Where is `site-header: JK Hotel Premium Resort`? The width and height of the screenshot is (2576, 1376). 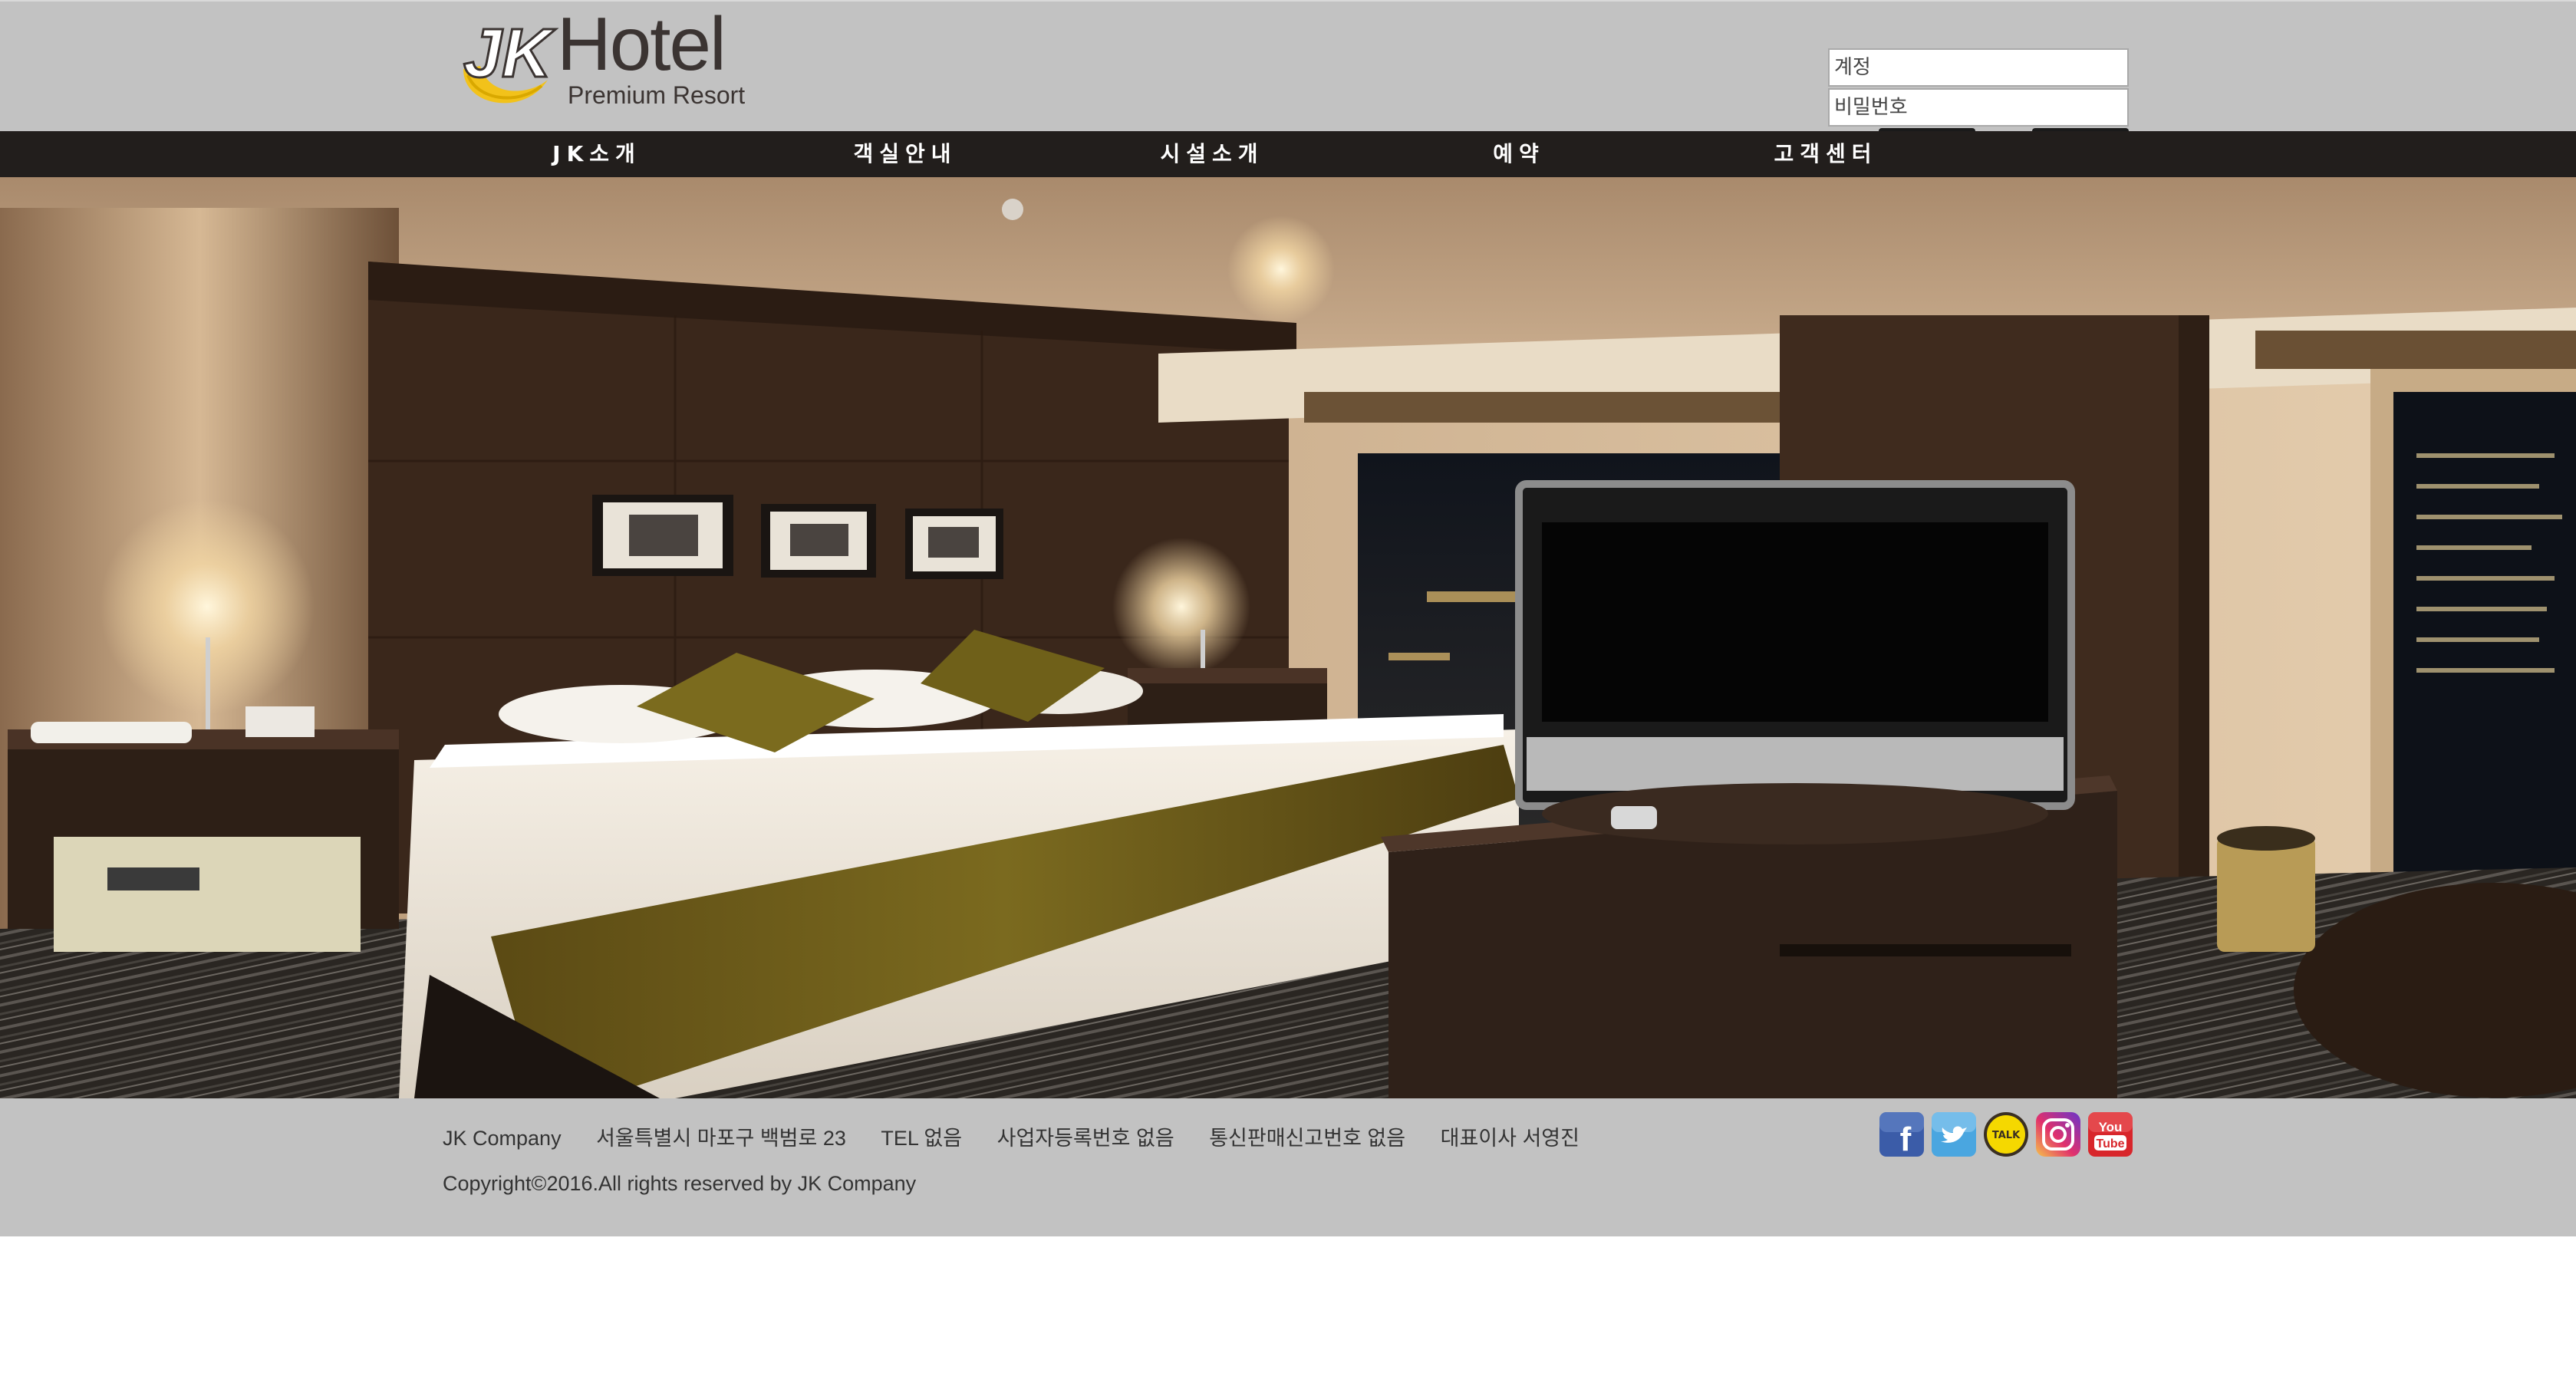
site-header: JK Hotel Premium Resort is located at coordinates (1288, 66).